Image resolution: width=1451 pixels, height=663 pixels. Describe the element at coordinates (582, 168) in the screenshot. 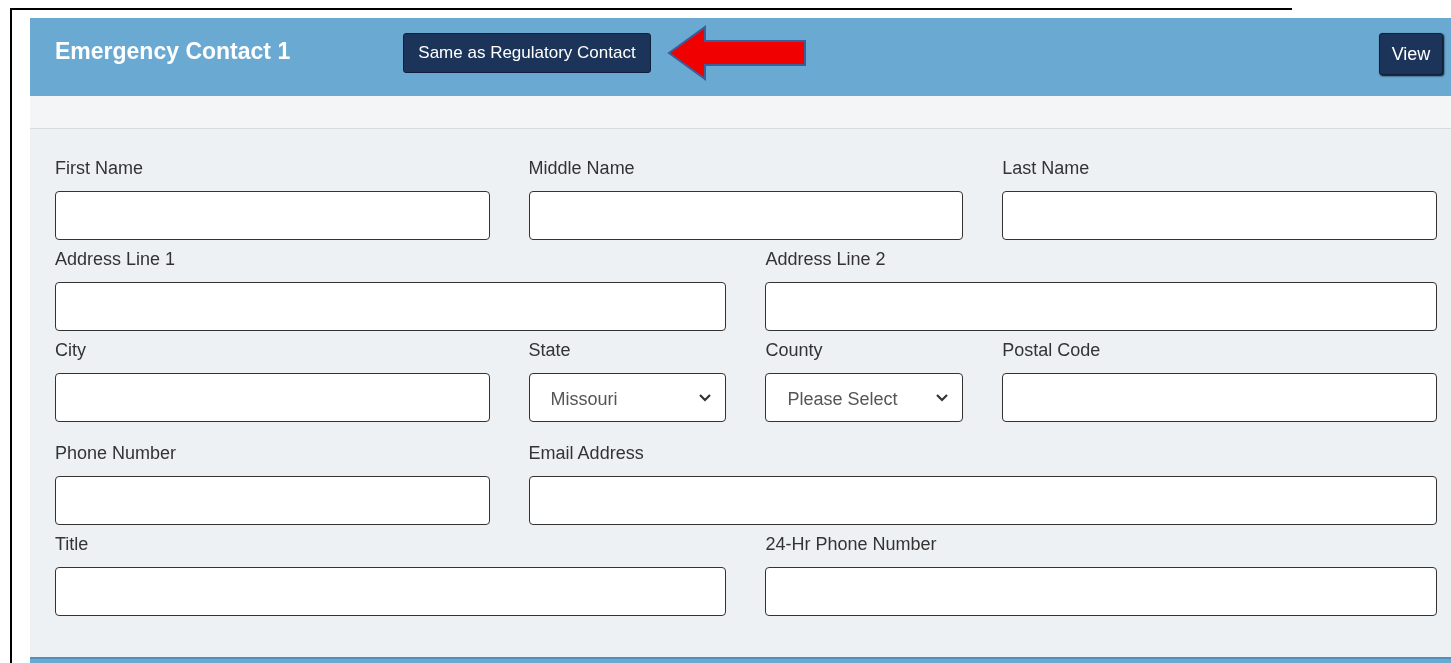

I see `field-label: Middle Name` at that location.